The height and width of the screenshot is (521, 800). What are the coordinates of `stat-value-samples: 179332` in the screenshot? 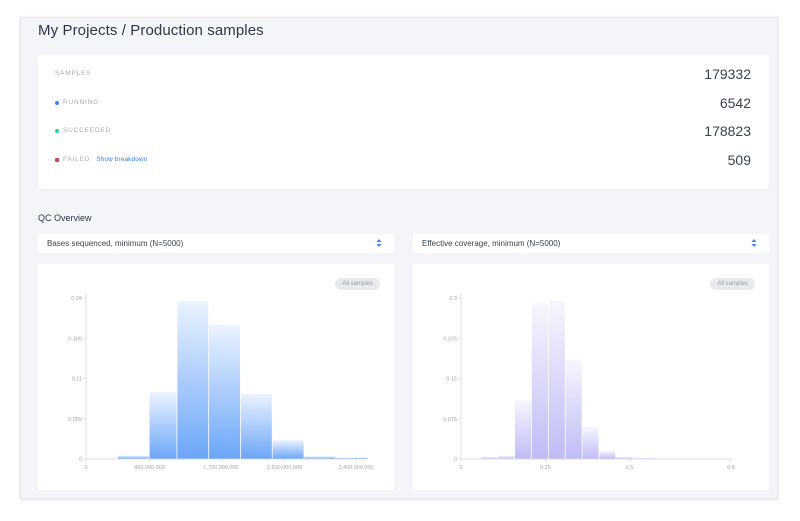 It's located at (727, 74).